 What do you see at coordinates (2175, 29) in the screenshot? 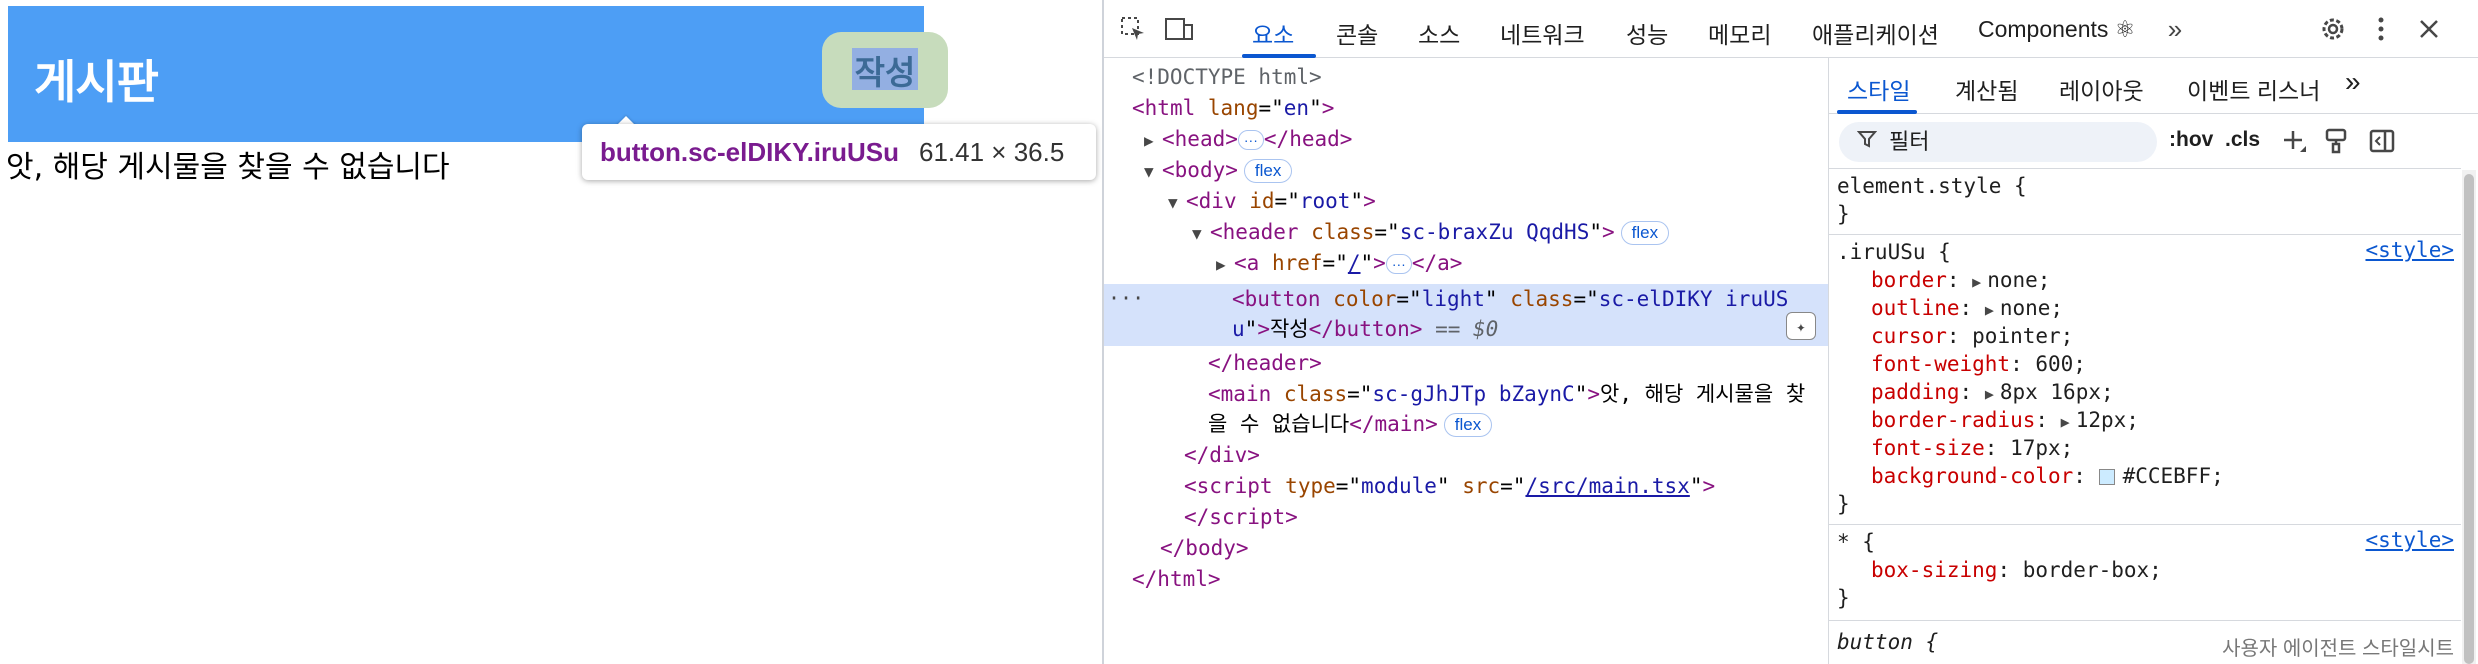
I see `more-tabs-icon: »` at bounding box center [2175, 29].